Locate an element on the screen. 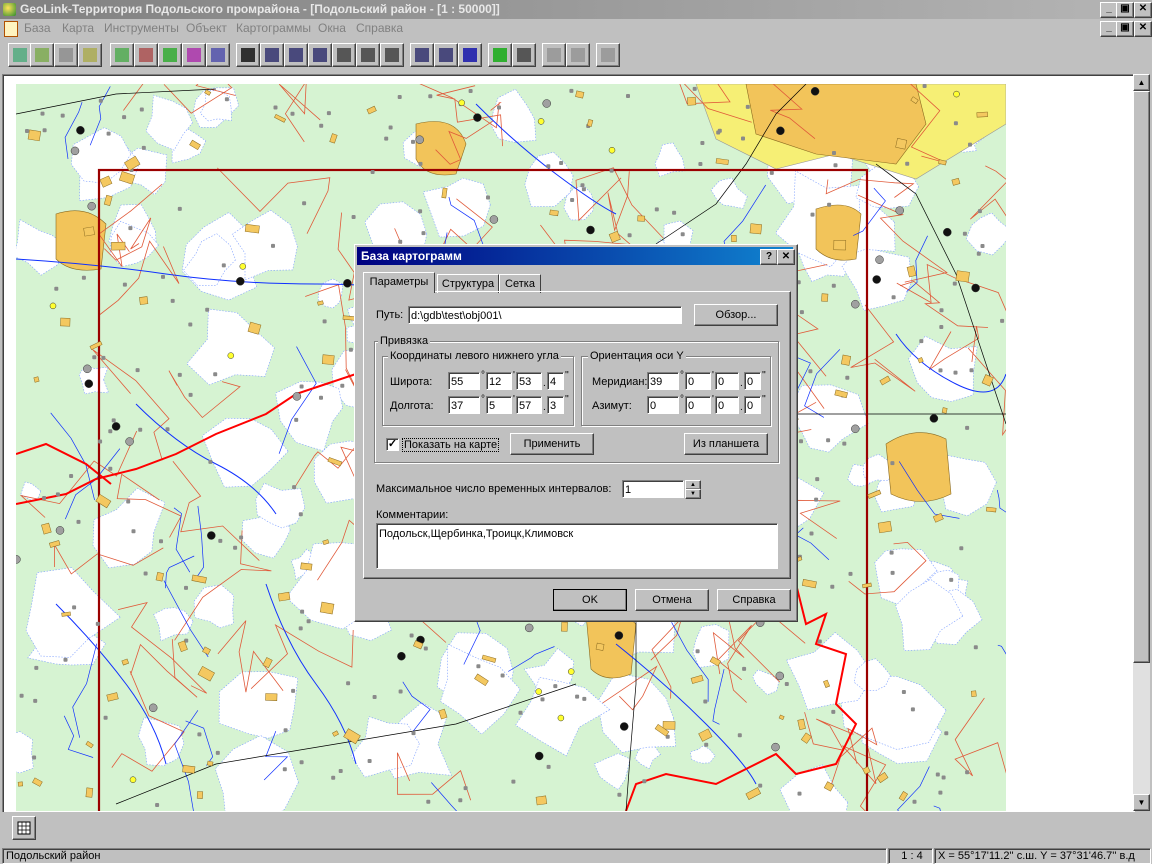 Image resolution: width=1152 pixels, height=864 pixels. menu-windows: Окна is located at coordinates (332, 28).